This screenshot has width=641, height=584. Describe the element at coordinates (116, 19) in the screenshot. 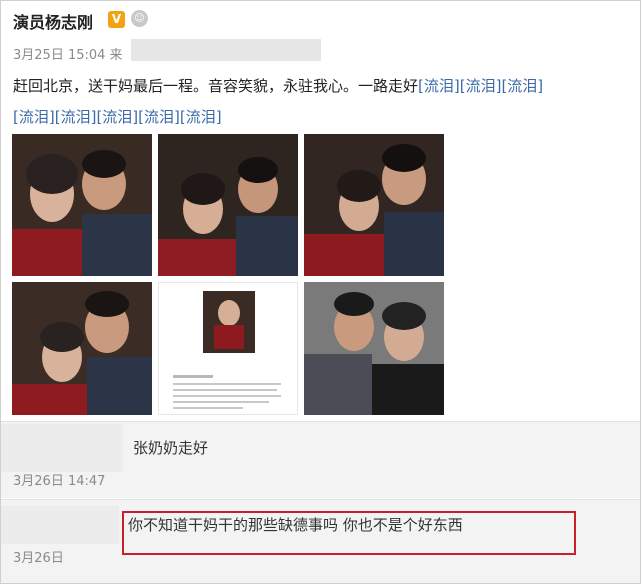

I see `verified-icon: V` at that location.